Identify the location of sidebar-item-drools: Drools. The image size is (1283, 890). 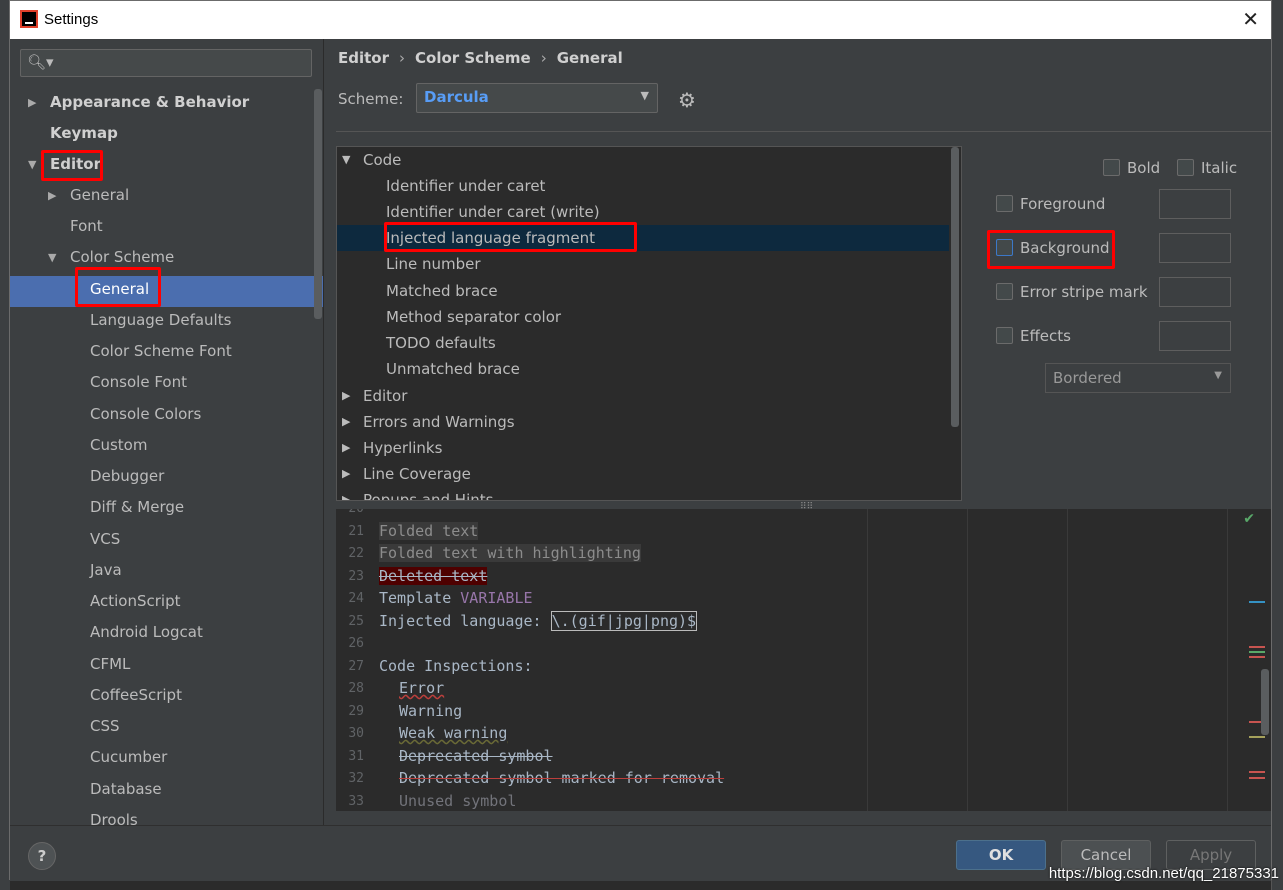
(114, 815).